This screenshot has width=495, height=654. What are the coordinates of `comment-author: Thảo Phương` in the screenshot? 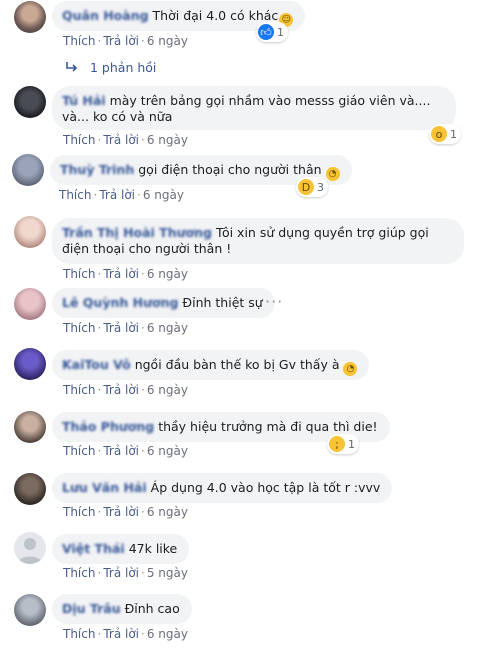 It's located at (108, 426).